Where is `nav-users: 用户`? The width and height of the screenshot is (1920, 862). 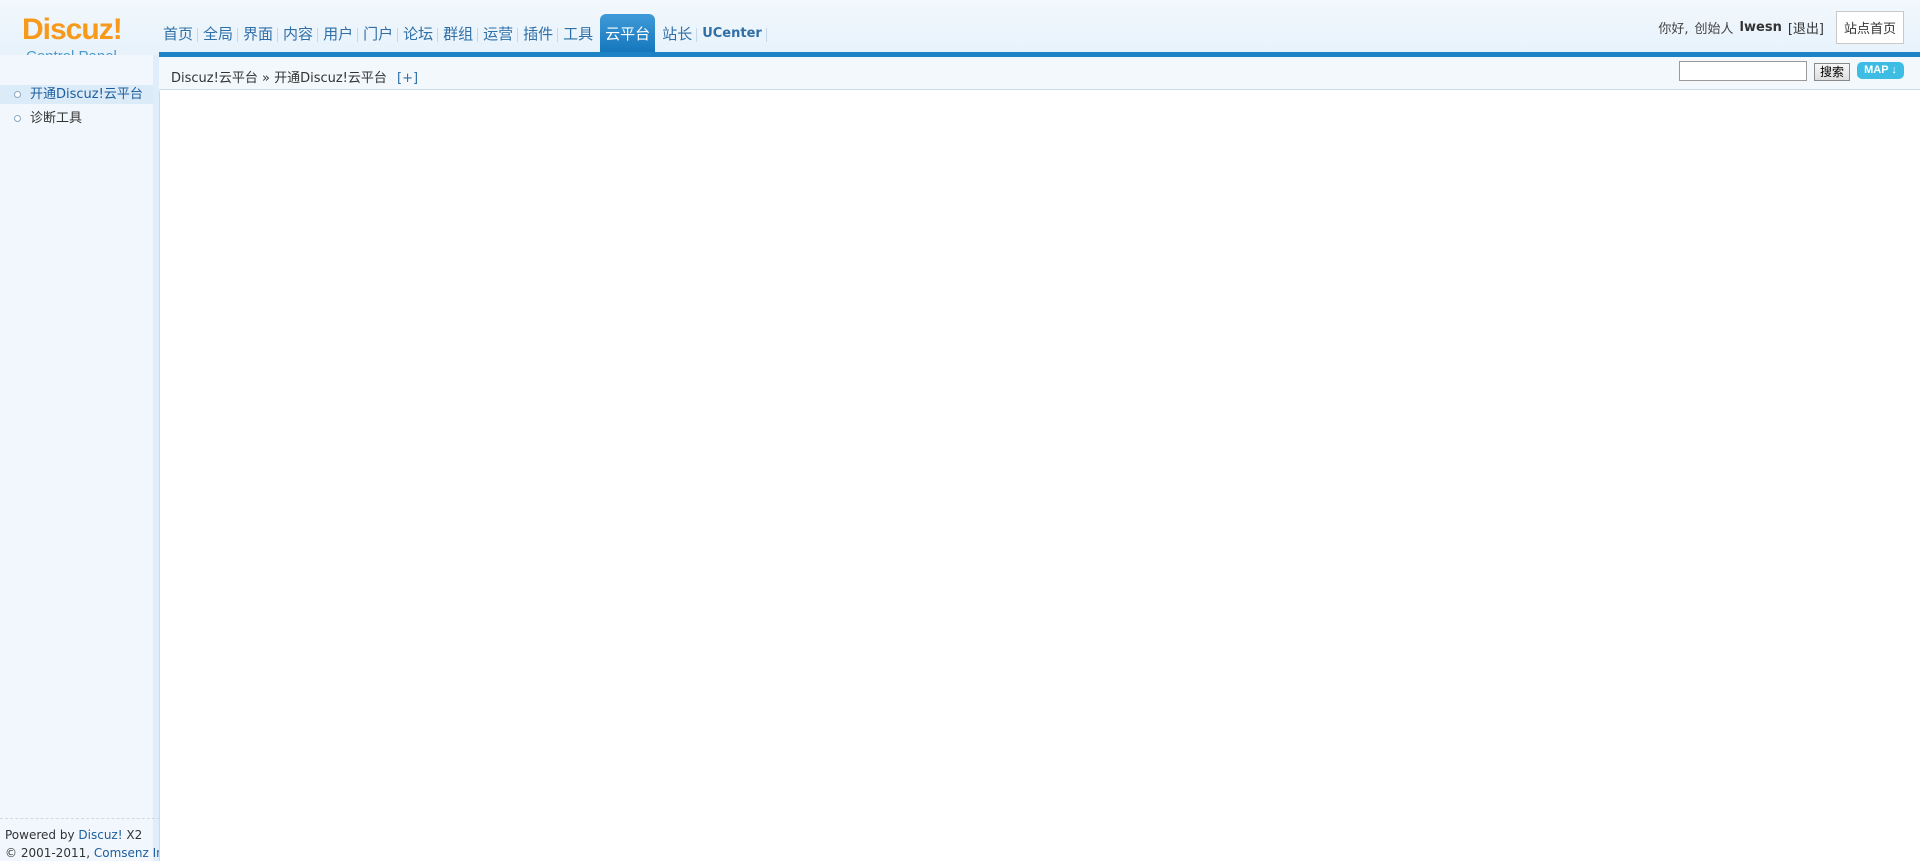 nav-users: 用户 is located at coordinates (338, 33).